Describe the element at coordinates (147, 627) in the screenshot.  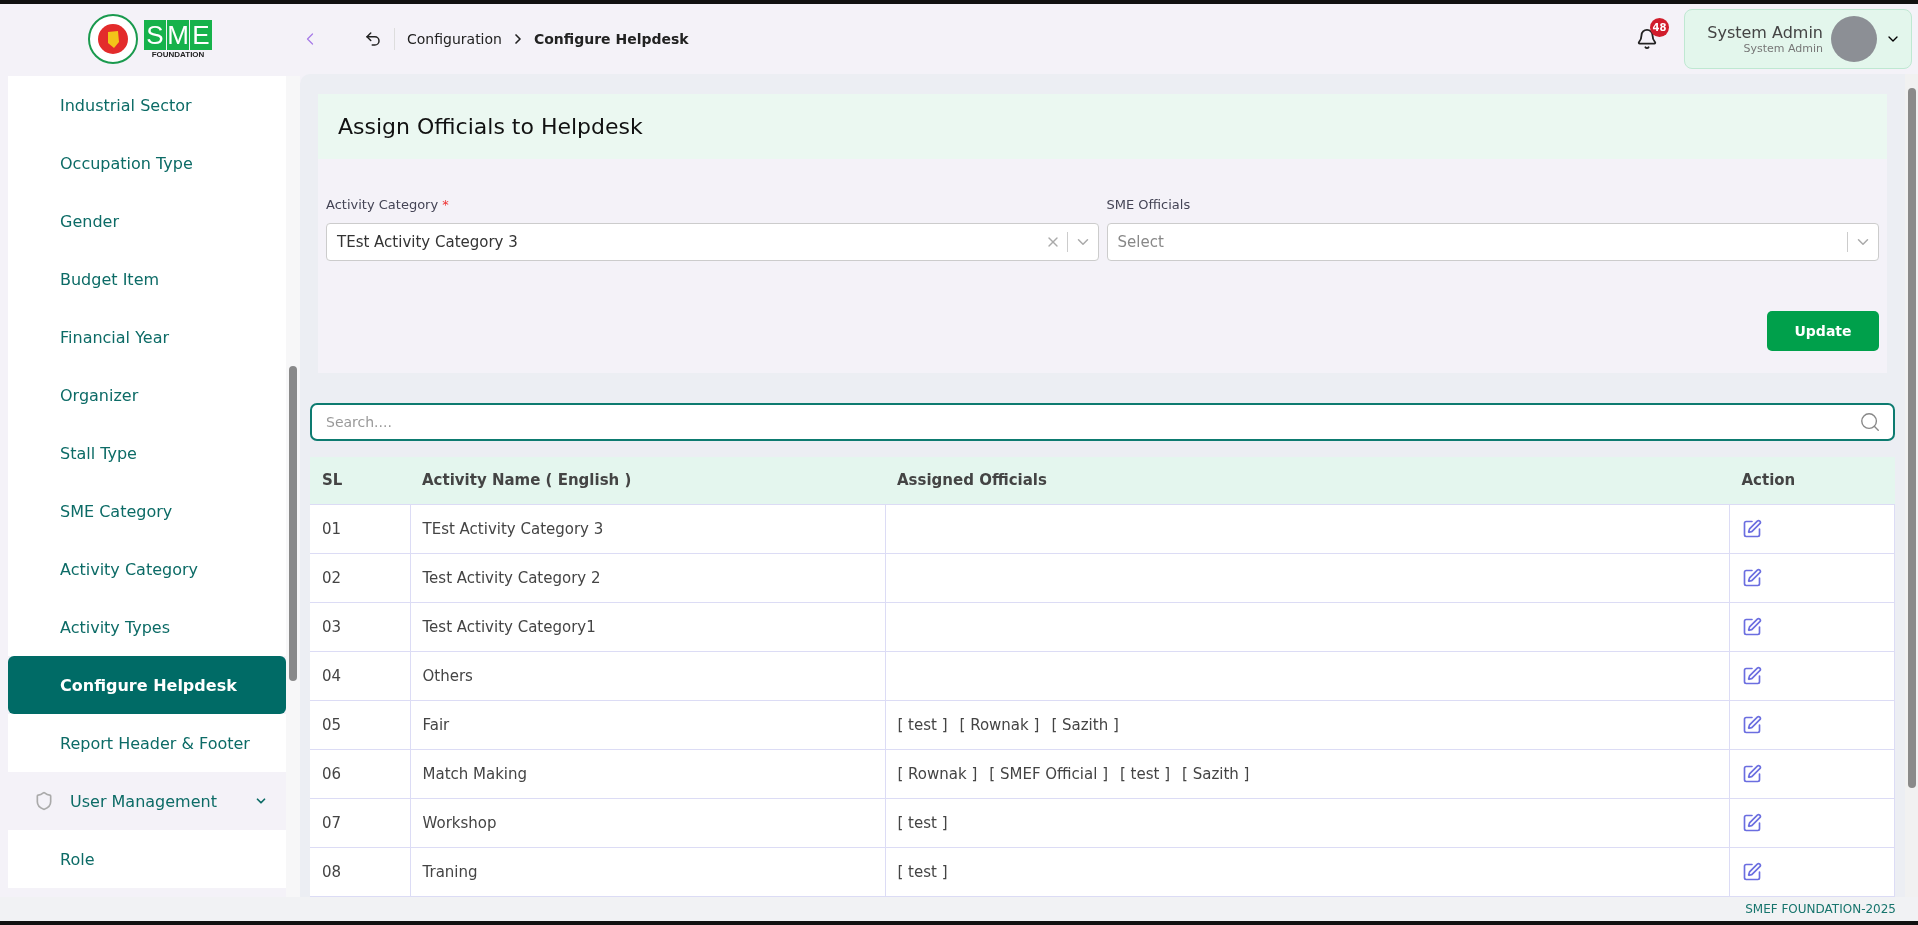
I see `sidebar-item: Activity Types` at that location.